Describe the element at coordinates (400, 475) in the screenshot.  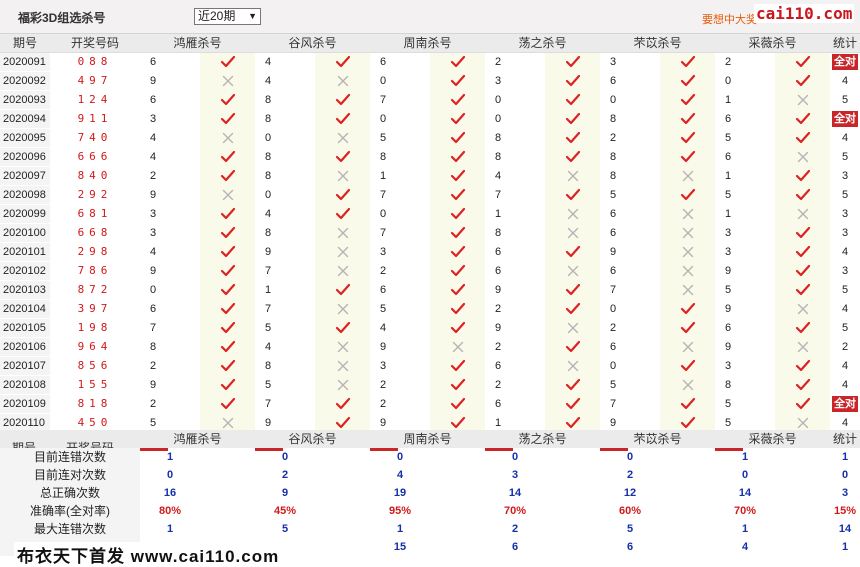
I see `summary-value: 4` at that location.